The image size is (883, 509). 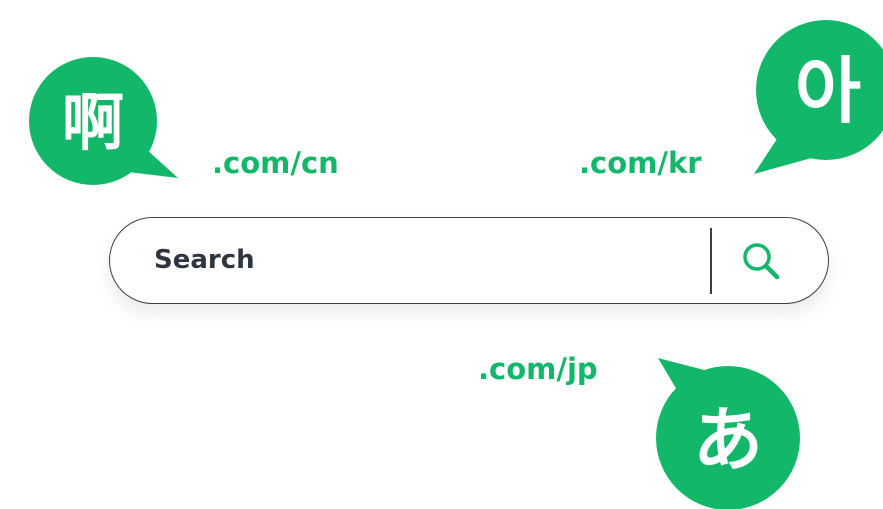 I want to click on speech-bubble-icon: あ, so click(x=728, y=433).